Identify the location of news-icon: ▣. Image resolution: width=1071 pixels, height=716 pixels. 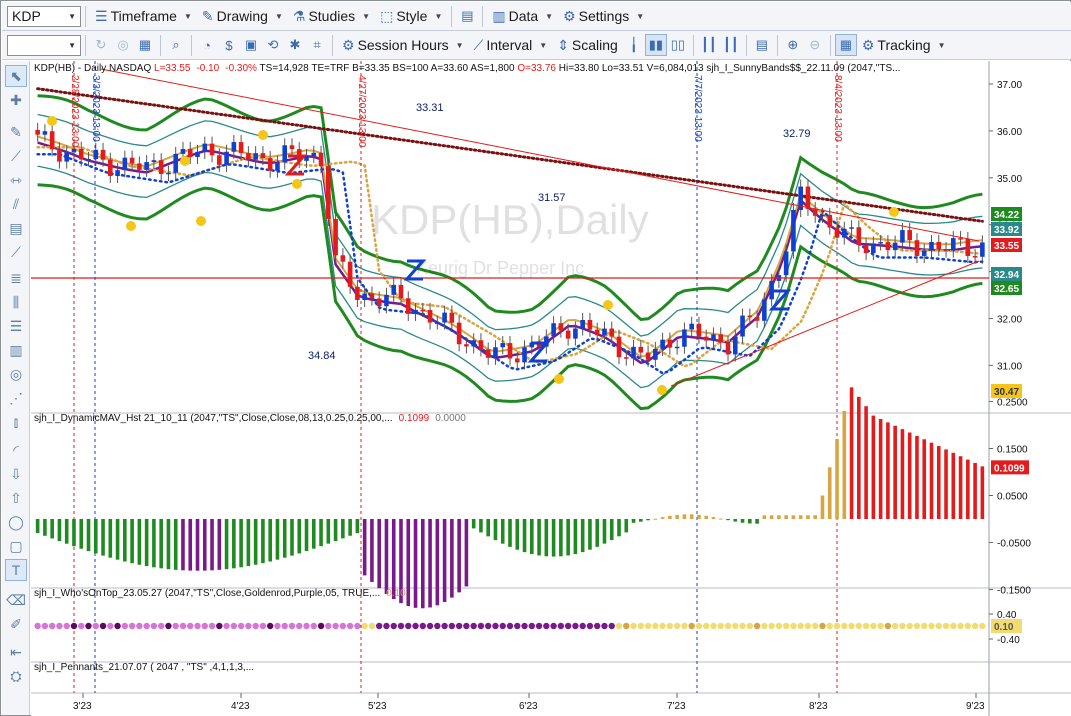
(251, 45).